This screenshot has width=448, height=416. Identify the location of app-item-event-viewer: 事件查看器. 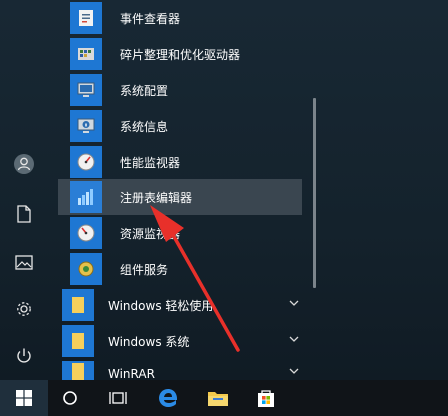
(180, 18).